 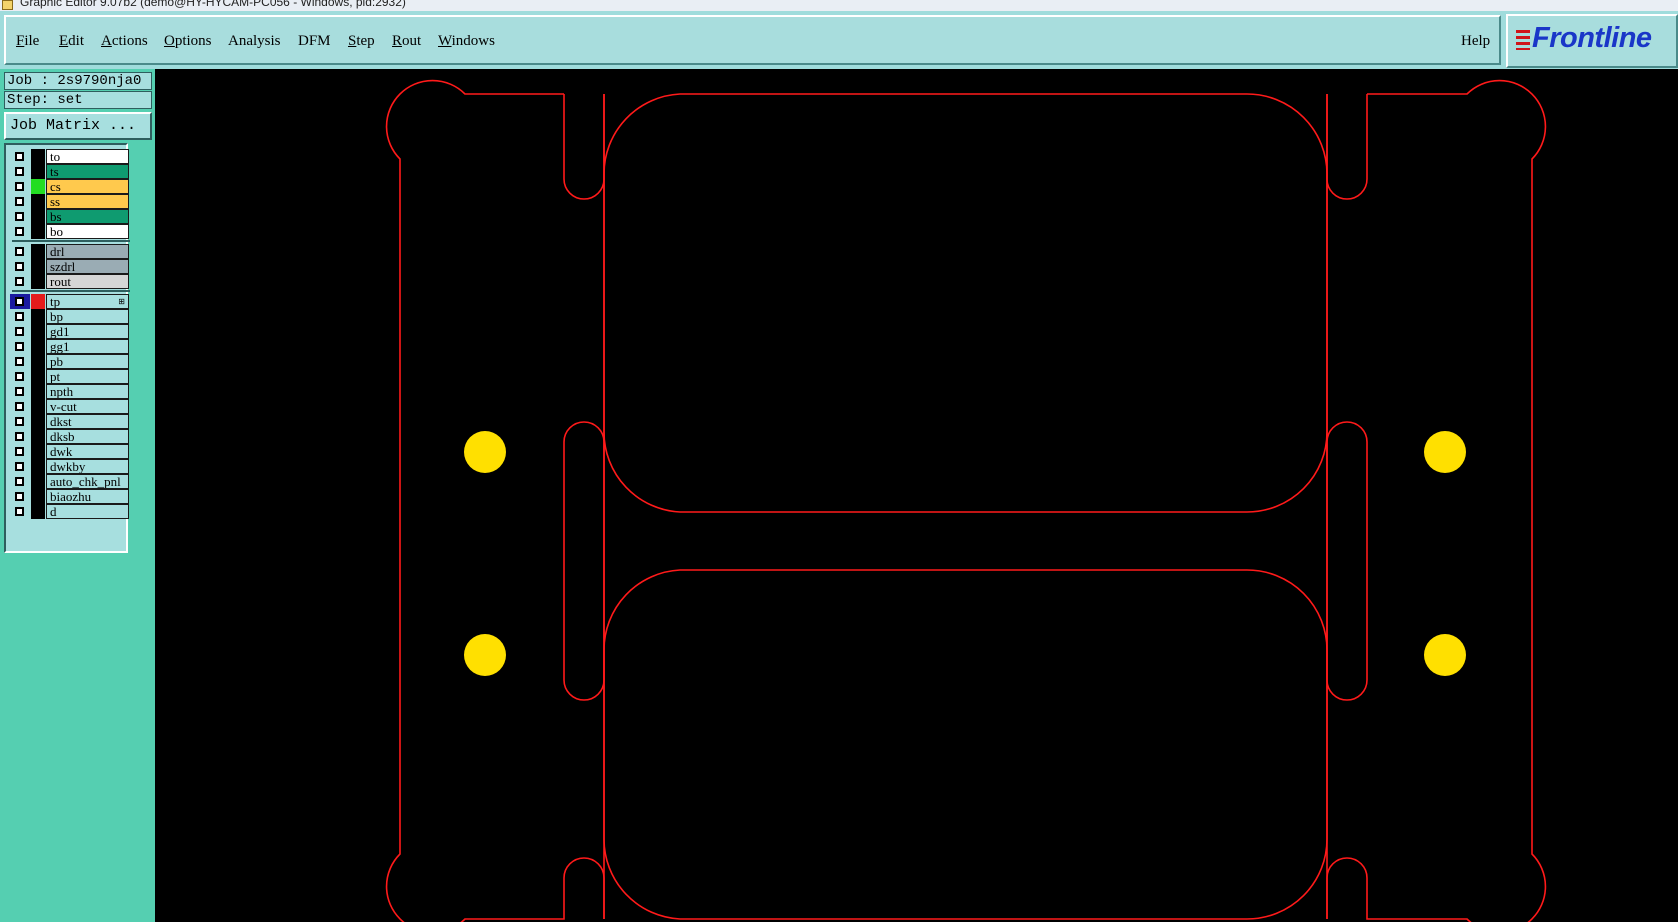 I want to click on layer-row-bo: bo, so click(x=69, y=231).